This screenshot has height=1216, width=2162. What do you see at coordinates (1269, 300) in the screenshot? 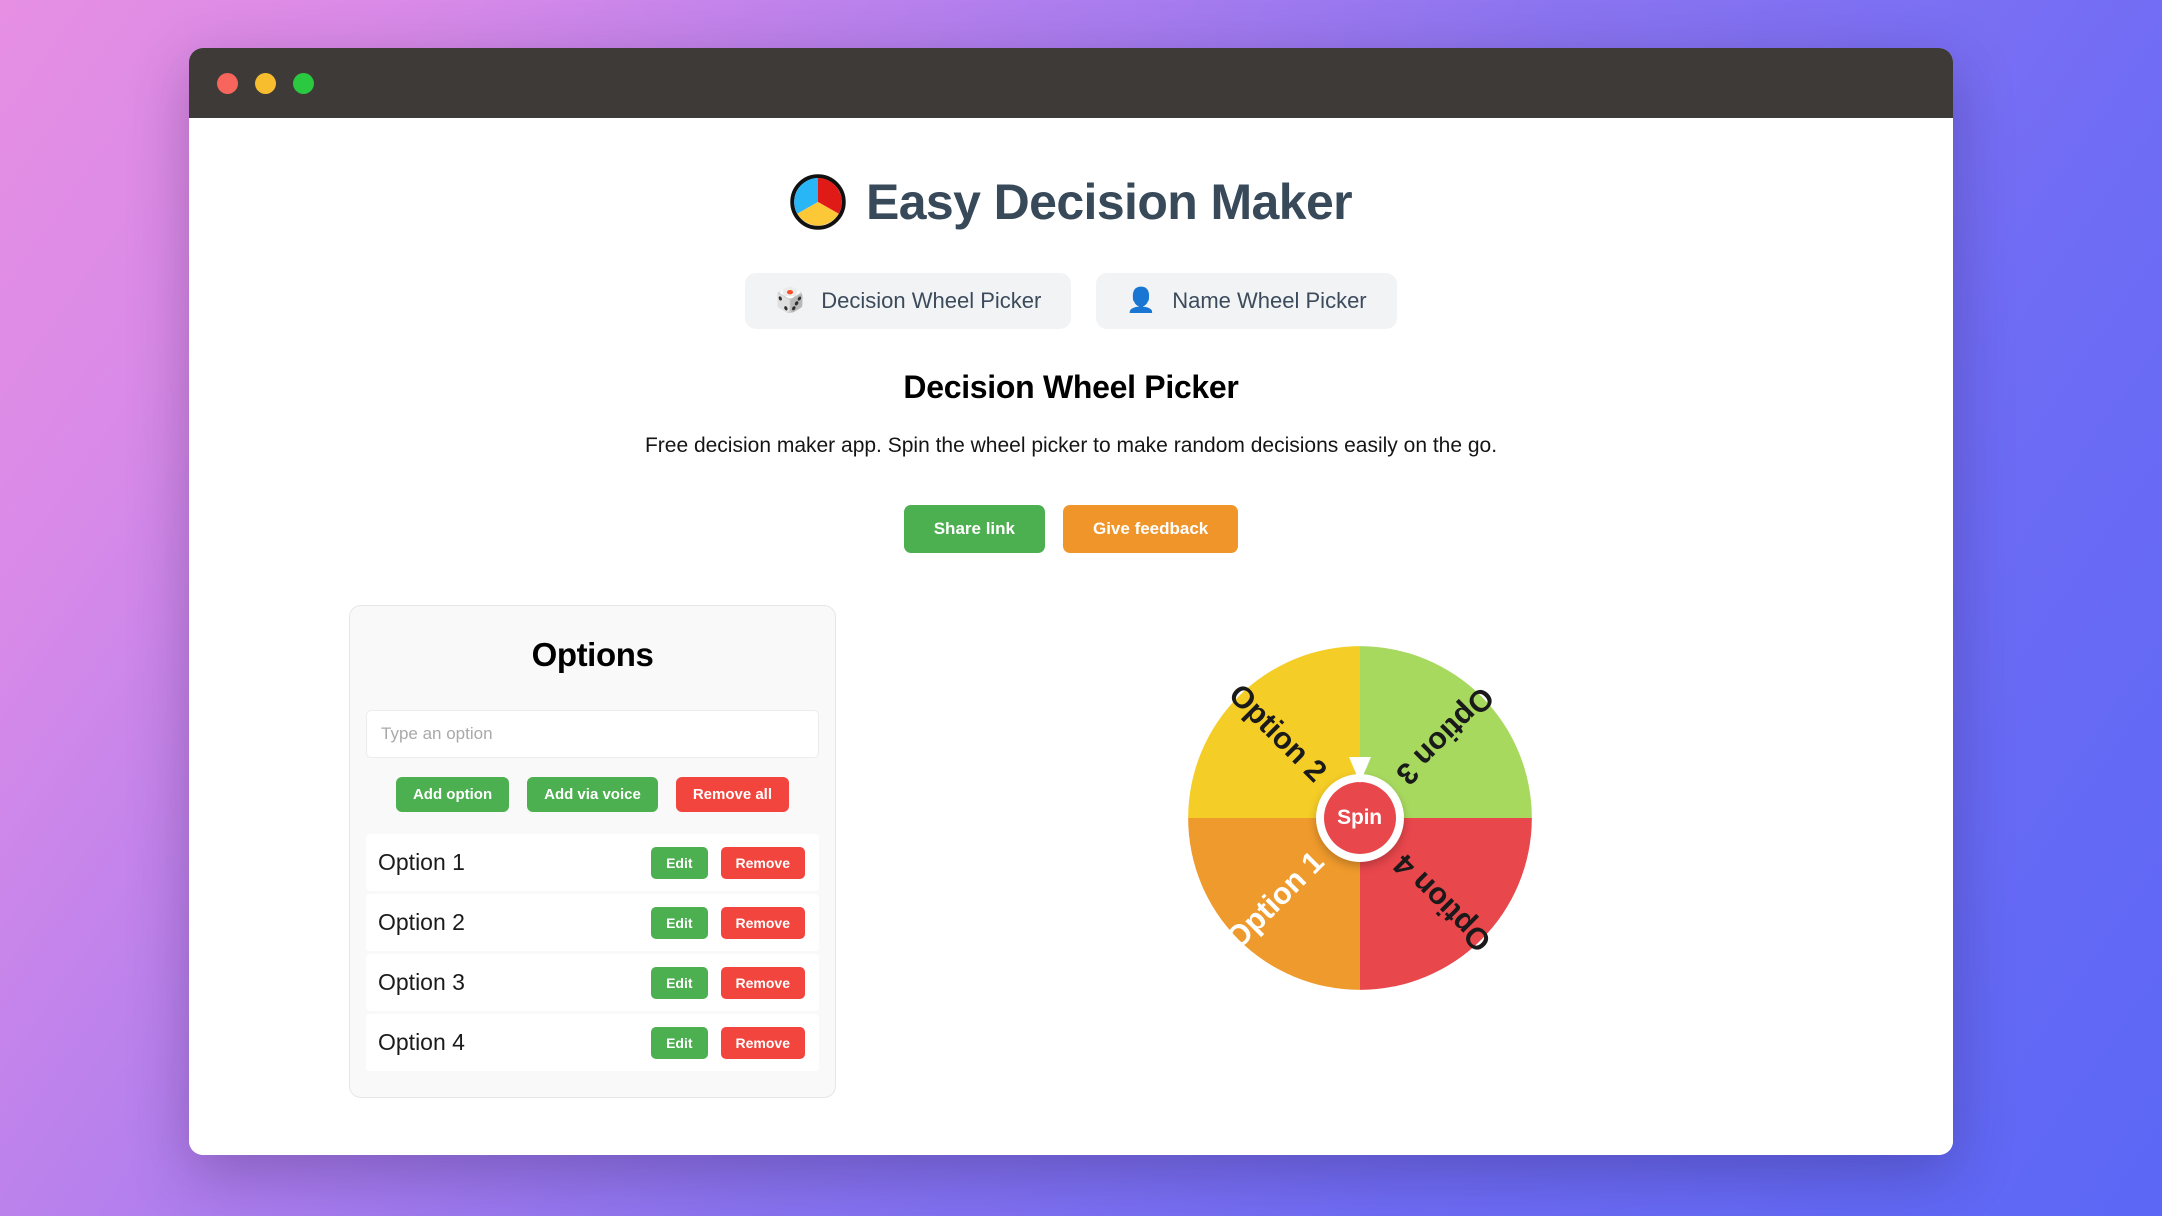
I see `tab-name-wheel-picker-label: Name Wheel Picker` at bounding box center [1269, 300].